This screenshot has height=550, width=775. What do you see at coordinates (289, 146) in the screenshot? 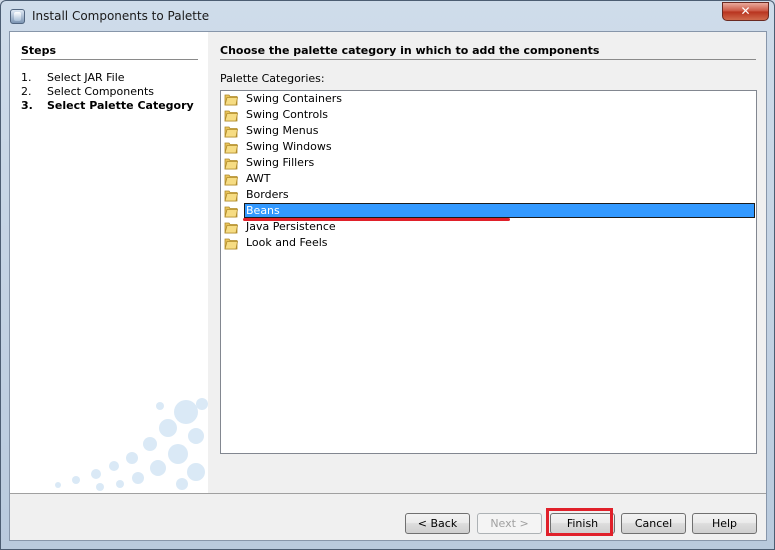
I see `list-item-label: Swing Windows` at bounding box center [289, 146].